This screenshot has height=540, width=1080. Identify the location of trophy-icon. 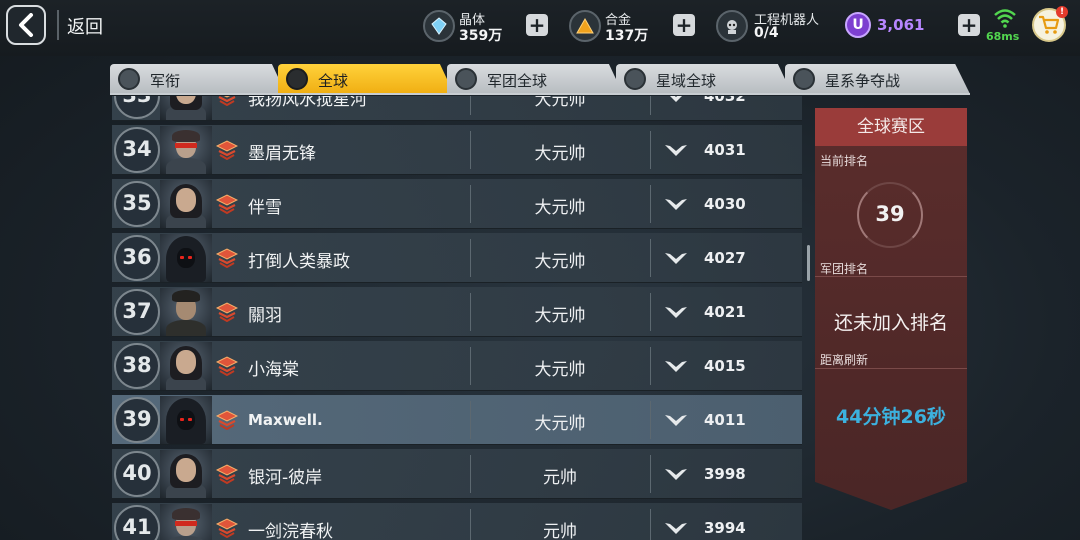
(804, 79).